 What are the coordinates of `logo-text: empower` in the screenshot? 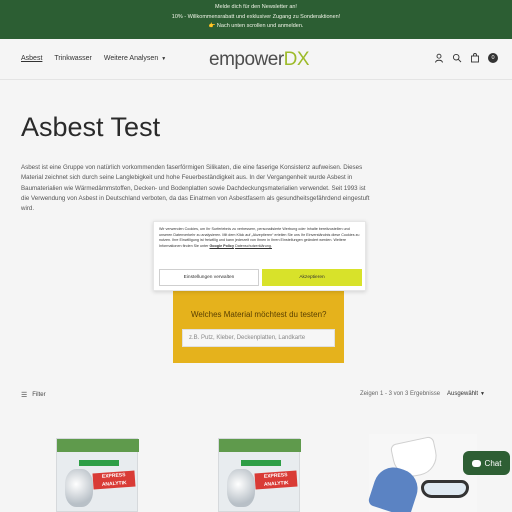 It's located at (246, 59).